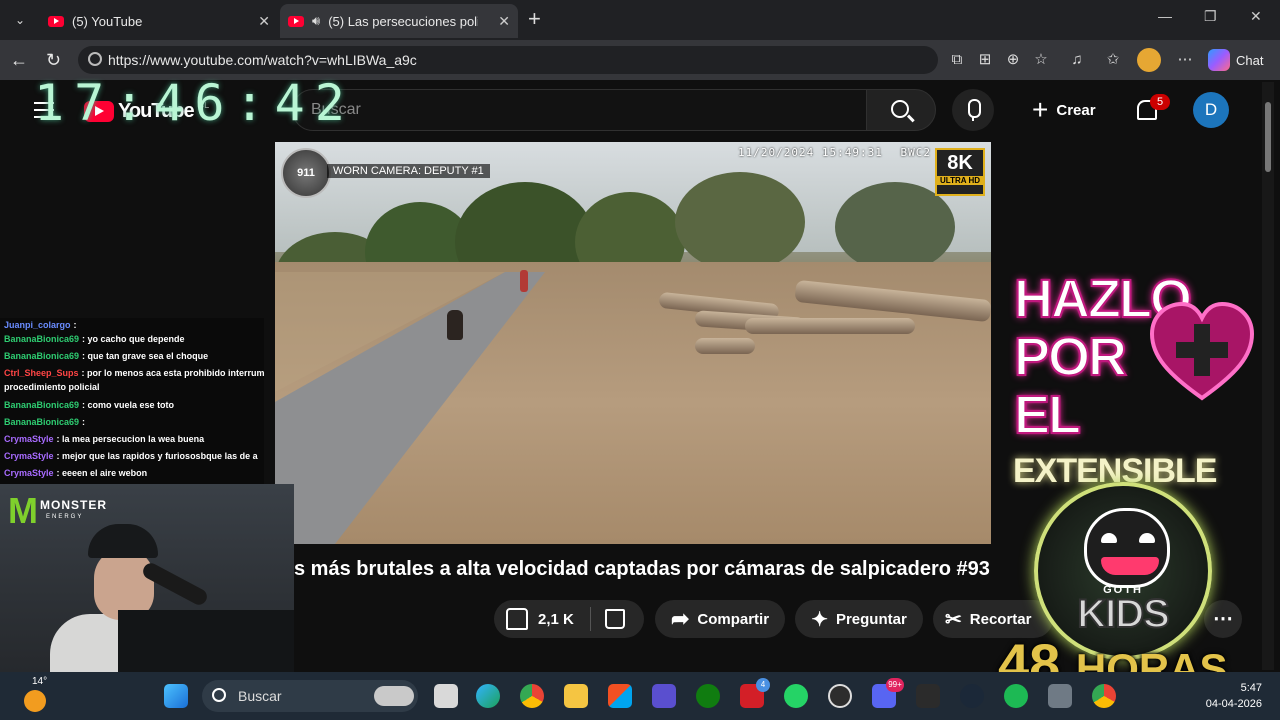  Describe the element at coordinates (708, 696) in the screenshot. I see `xbox-icon` at that location.